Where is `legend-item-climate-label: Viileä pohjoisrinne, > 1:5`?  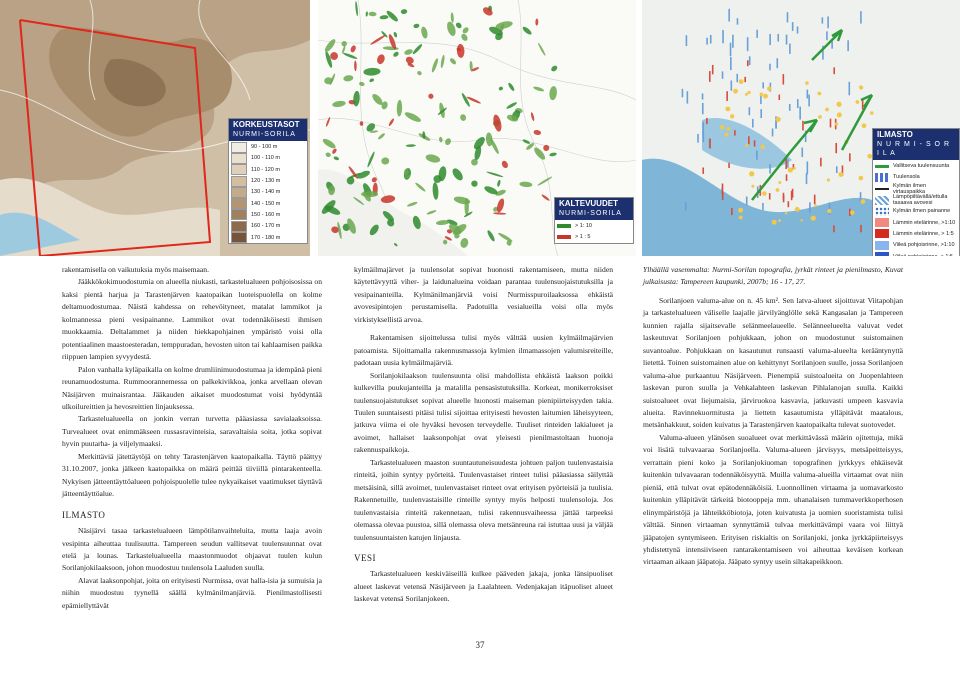 legend-item-climate-label: Viileä pohjoisrinne, > 1:5 is located at coordinates (923, 255).